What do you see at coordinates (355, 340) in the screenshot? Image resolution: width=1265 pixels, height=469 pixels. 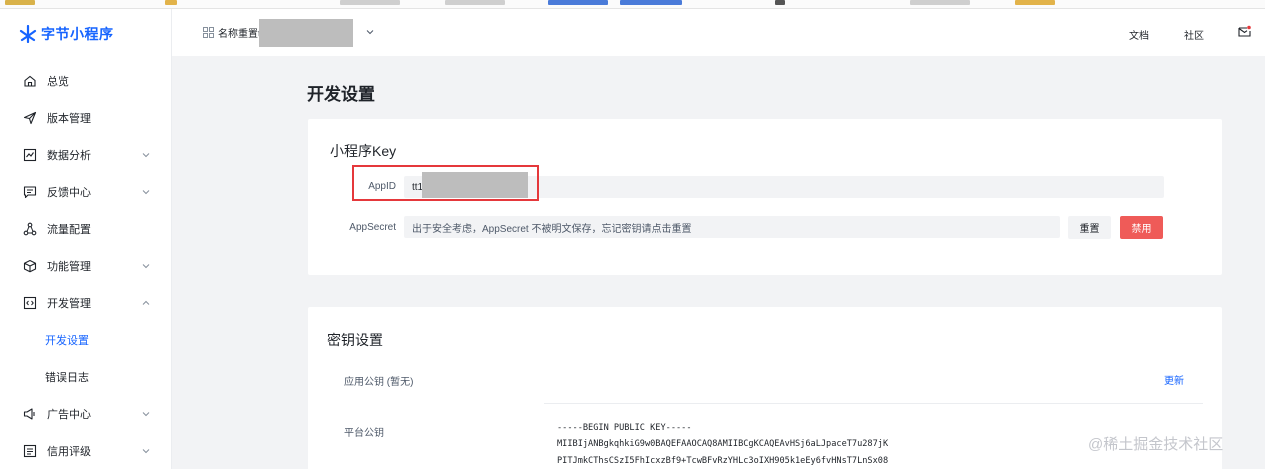 I see `secret-settings-title: 密钥设置` at bounding box center [355, 340].